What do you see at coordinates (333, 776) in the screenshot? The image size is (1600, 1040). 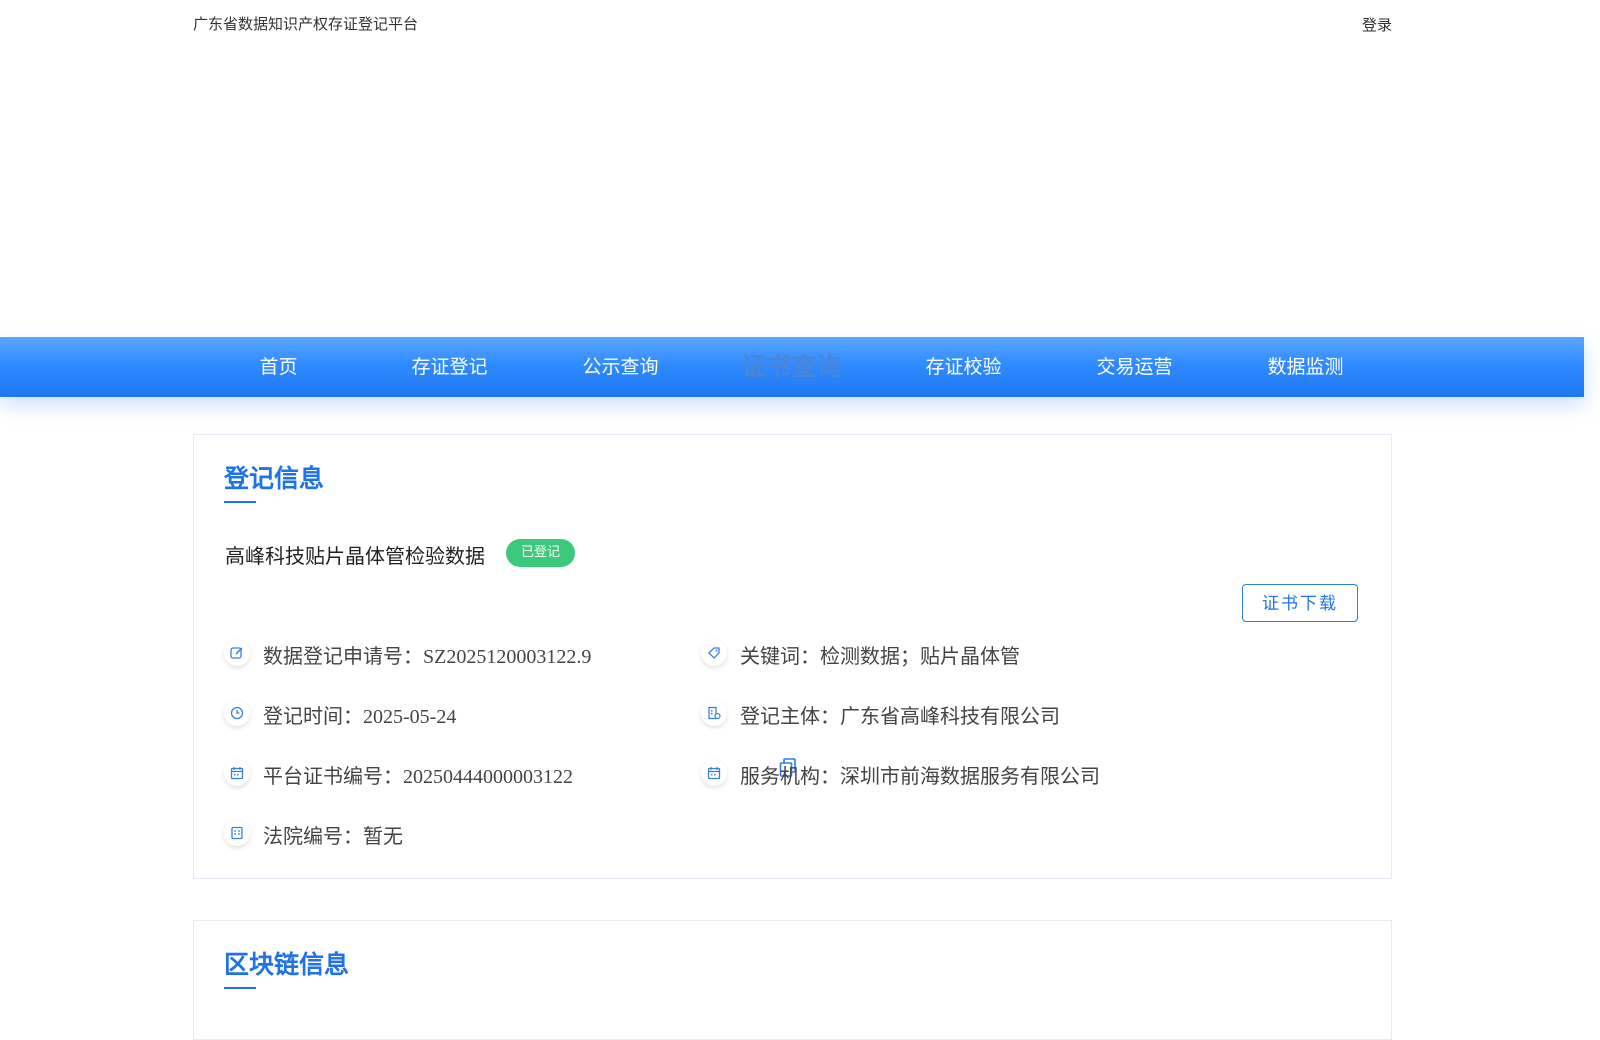 I see `cert-no-label: 平台证书编号：` at bounding box center [333, 776].